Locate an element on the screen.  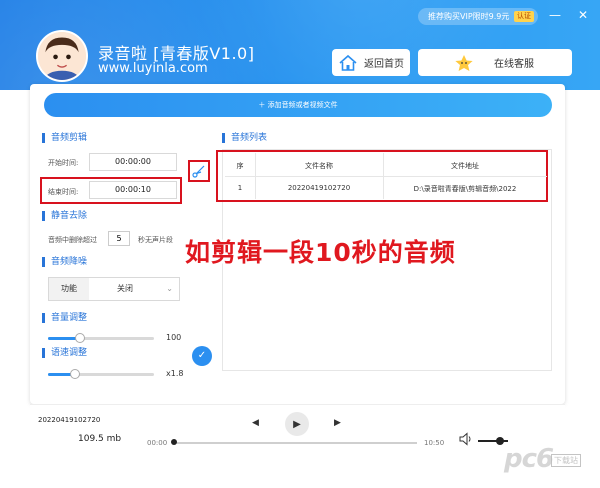
row-file-path: D:\录音啦青春版\剪辑音频\2022 is located at coordinates (465, 189).